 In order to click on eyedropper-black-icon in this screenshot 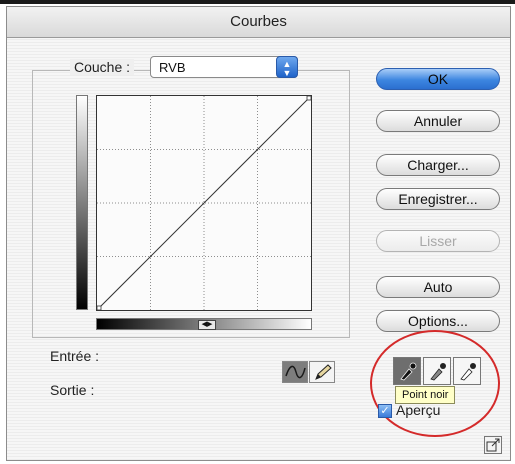, I will do `click(407, 371)`.